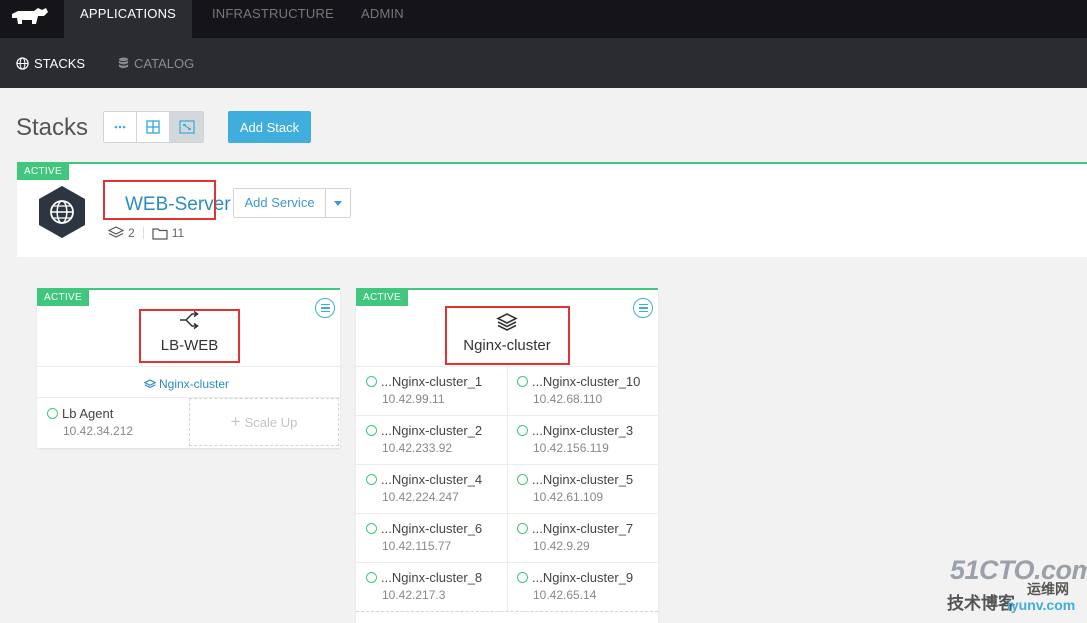 The width and height of the screenshot is (1087, 623). I want to click on view-mode-group, so click(153, 127).